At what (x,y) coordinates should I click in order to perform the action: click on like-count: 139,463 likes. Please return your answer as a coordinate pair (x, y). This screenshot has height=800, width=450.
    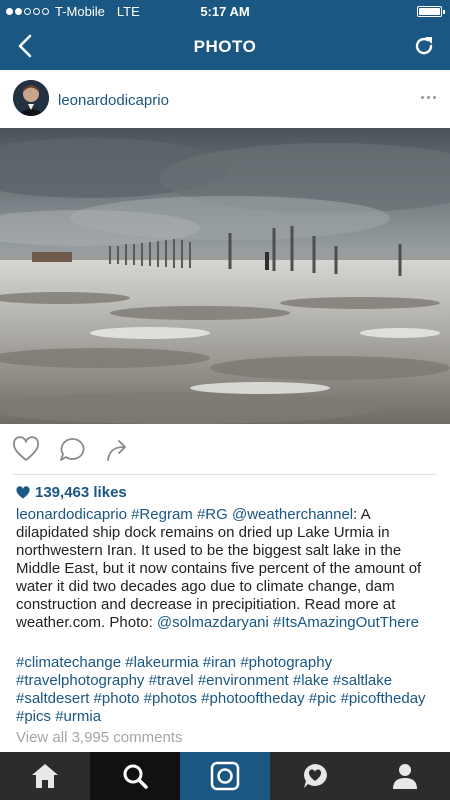
    Looking at the image, I should click on (71, 492).